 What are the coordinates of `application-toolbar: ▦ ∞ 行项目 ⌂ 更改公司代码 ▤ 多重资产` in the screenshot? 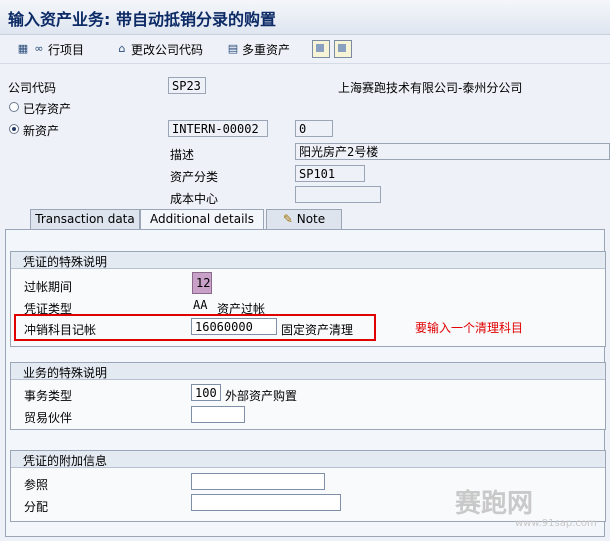 It's located at (305, 49).